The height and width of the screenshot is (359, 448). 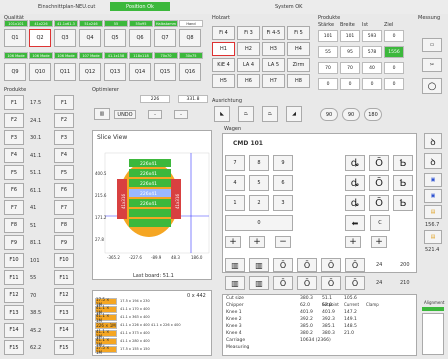 I want to click on holzart-button: Fi 3, so click(x=248, y=33).